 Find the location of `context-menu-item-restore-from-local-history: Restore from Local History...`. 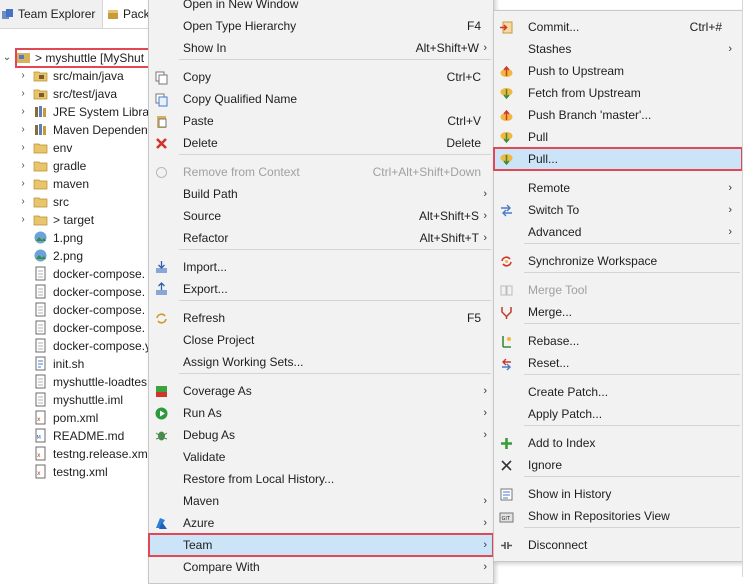

context-menu-item-restore-from-local-history: Restore from Local History... is located at coordinates (321, 479).